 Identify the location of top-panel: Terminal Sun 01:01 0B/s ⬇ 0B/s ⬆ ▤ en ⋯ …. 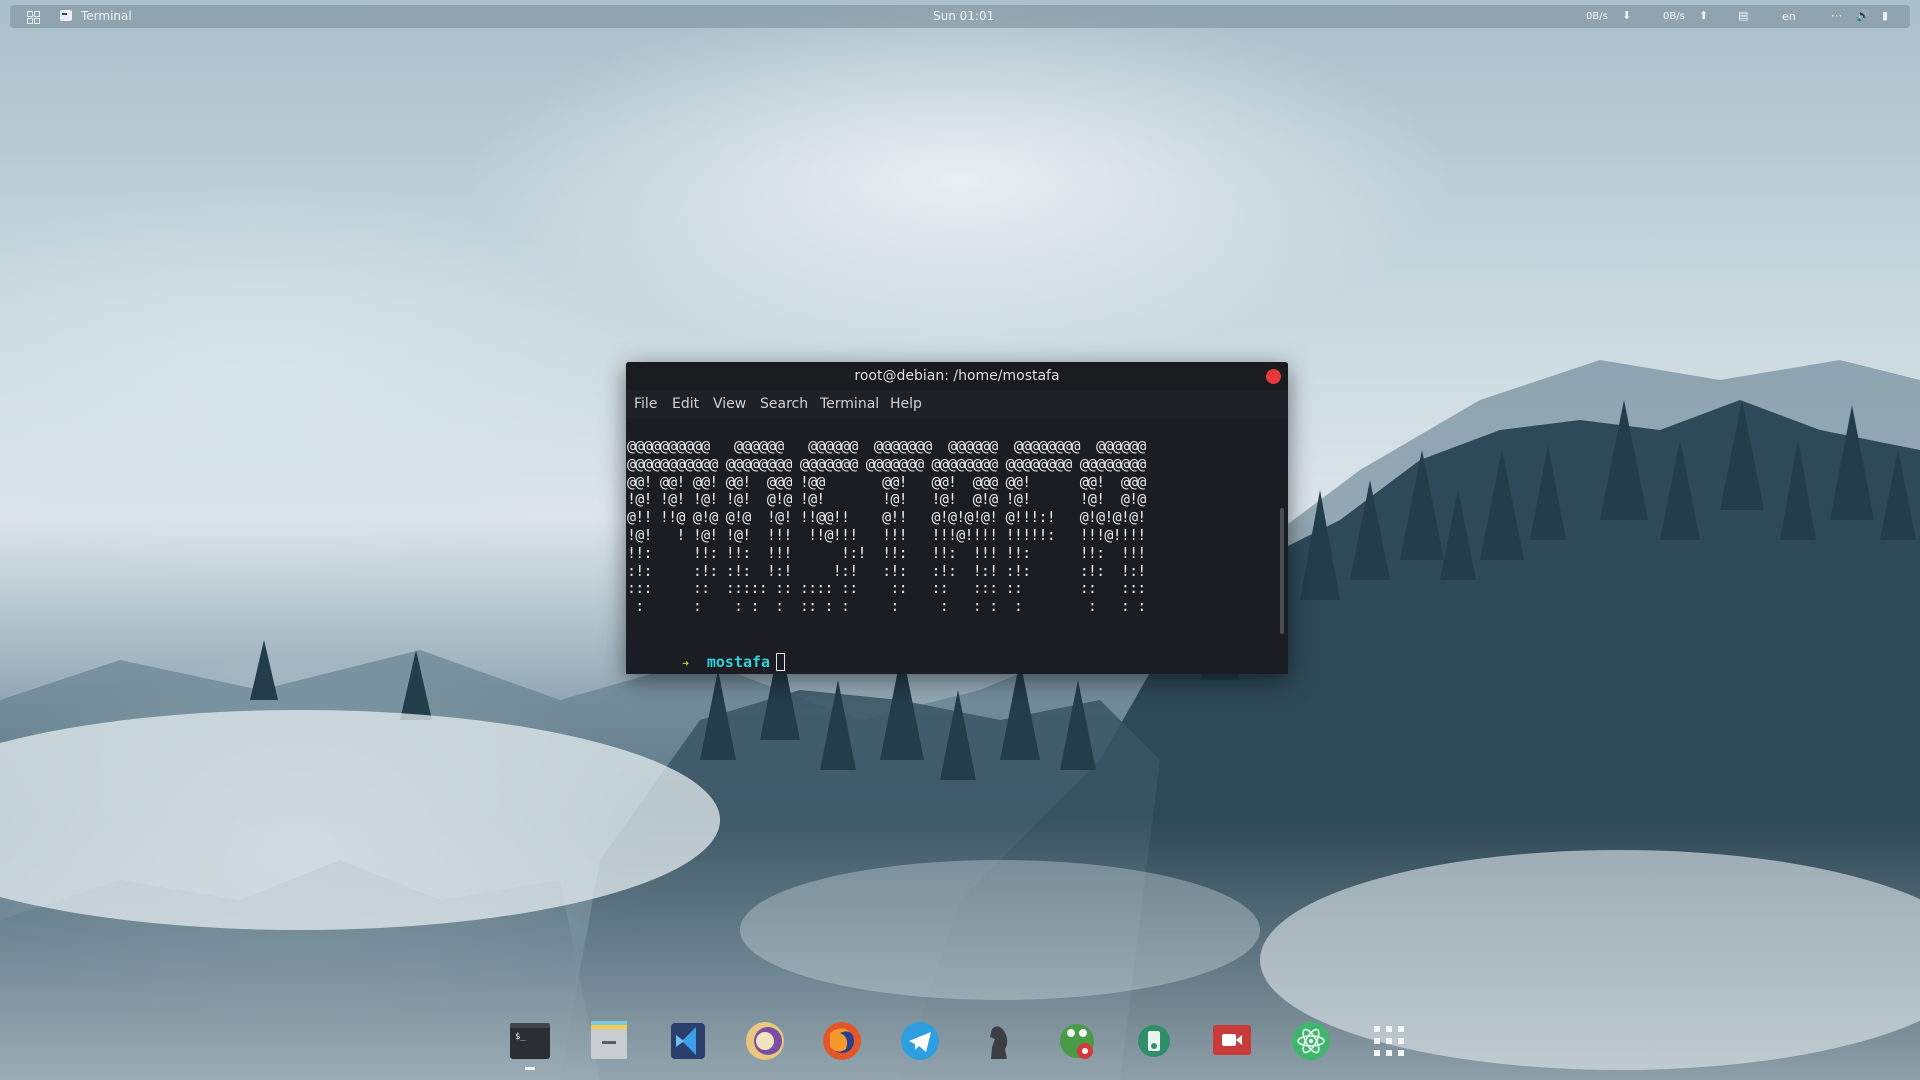
(960, 16).